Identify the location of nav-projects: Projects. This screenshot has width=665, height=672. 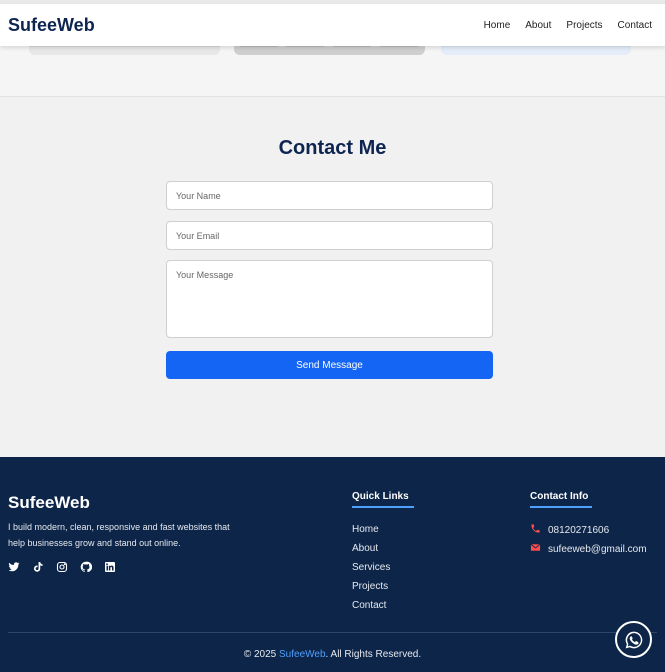
(584, 25).